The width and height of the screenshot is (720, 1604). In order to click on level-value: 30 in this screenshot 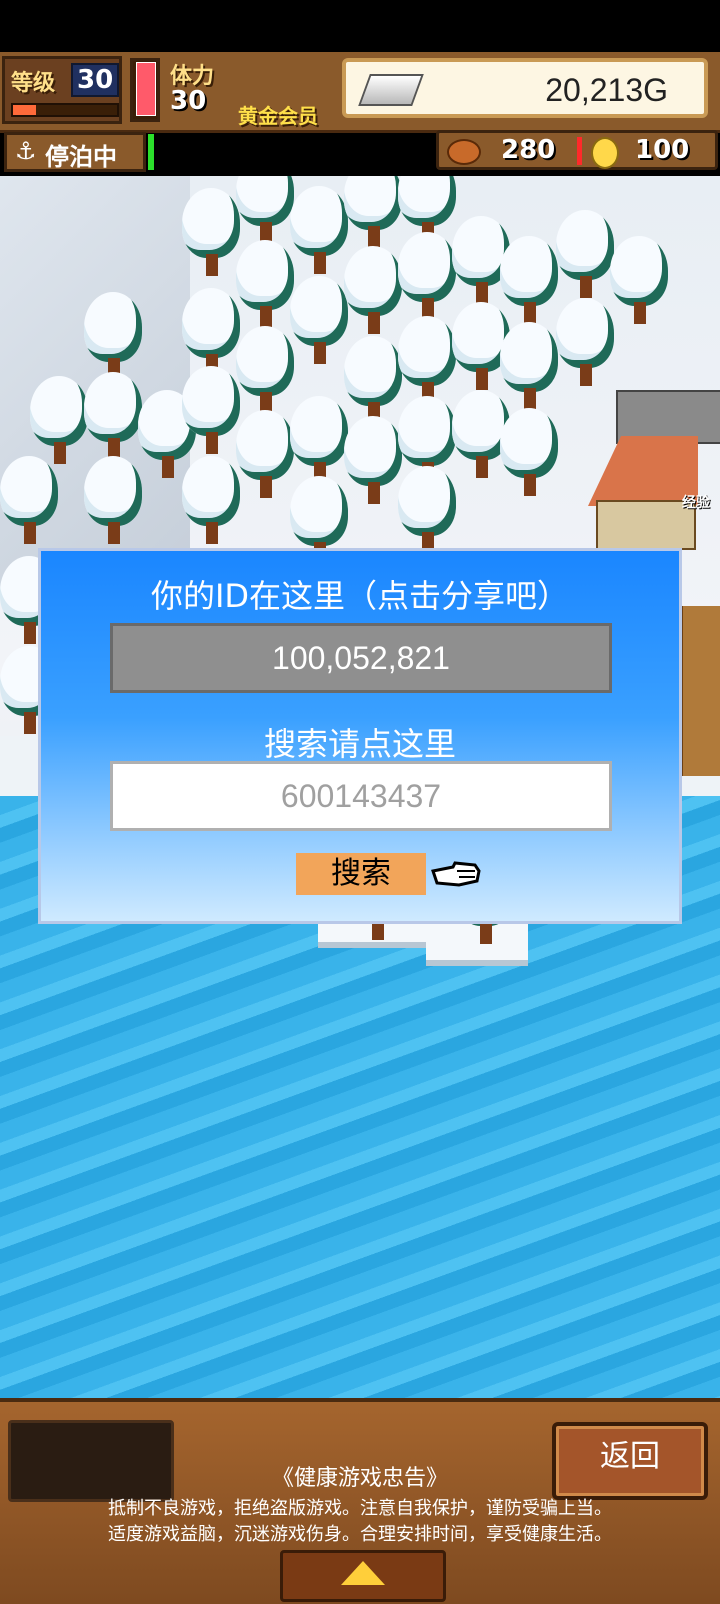, I will do `click(95, 80)`.